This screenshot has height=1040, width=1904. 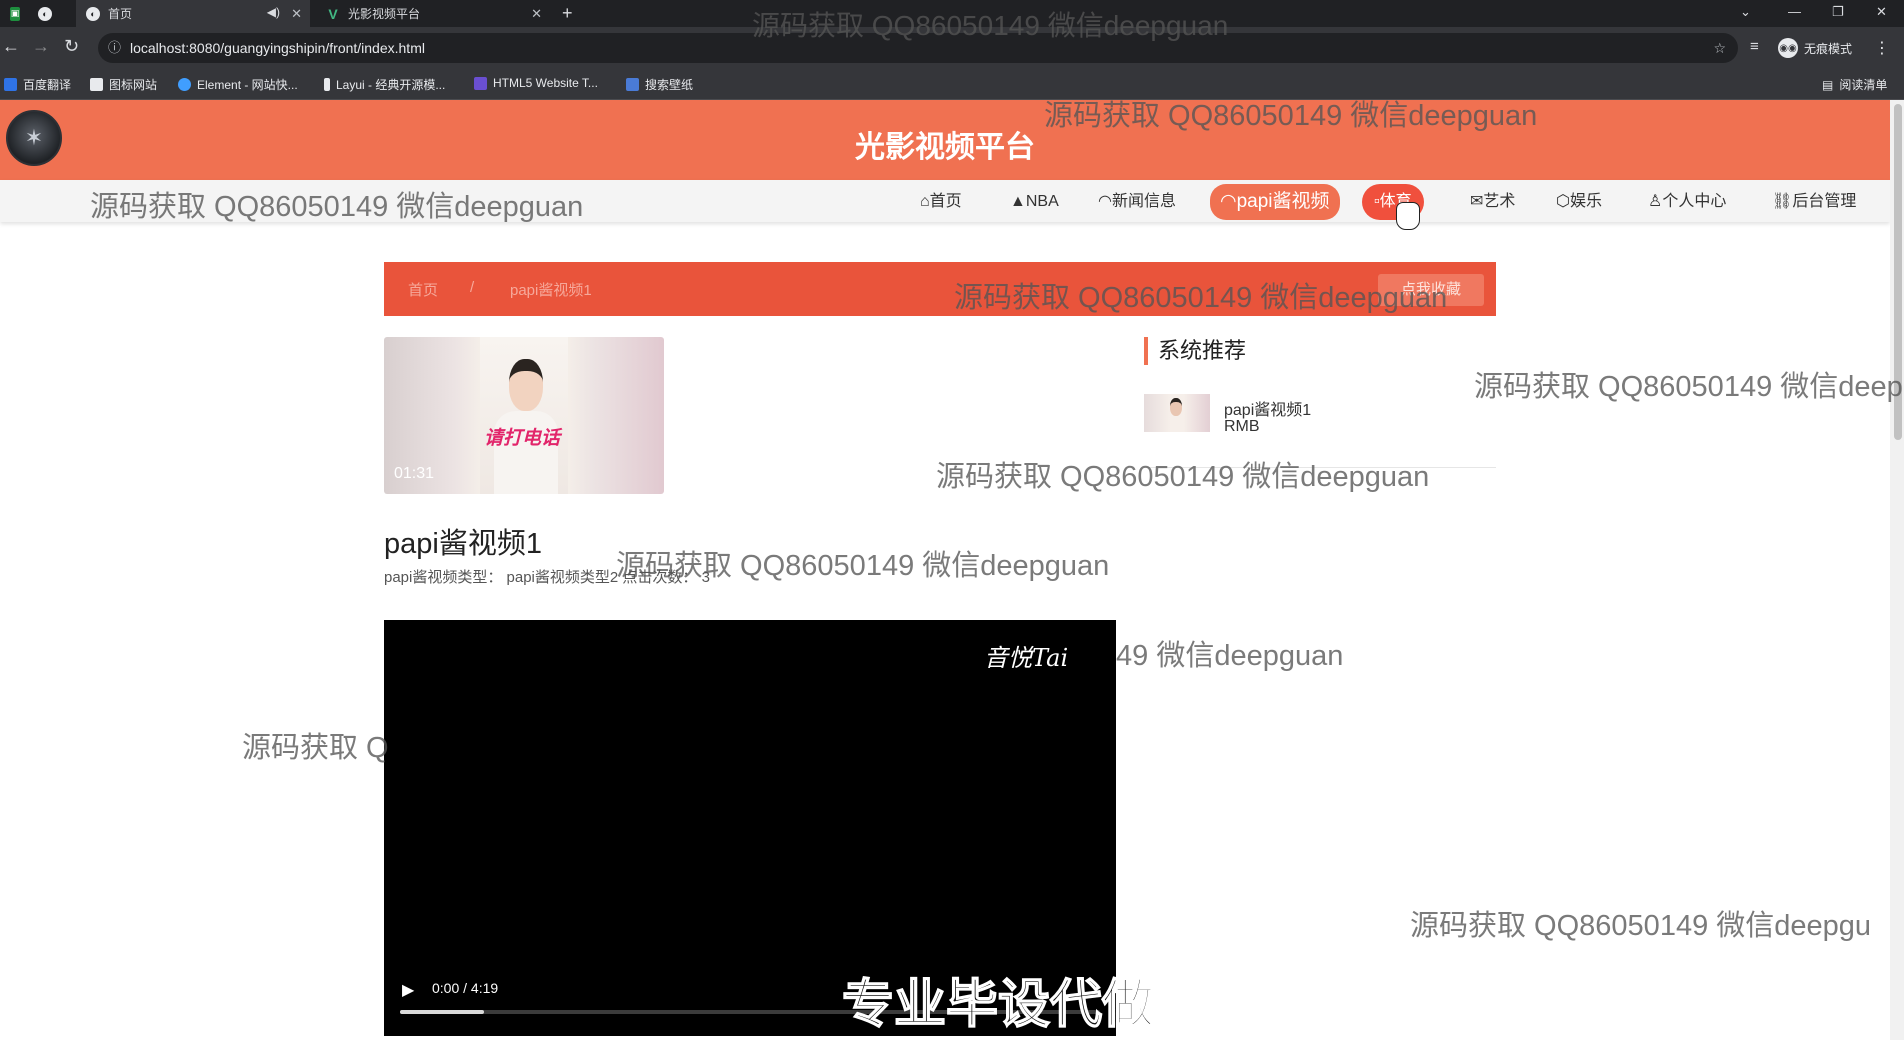 What do you see at coordinates (433, 13) in the screenshot?
I see `browser-tab-platform: V 光影视频平台 ✕` at bounding box center [433, 13].